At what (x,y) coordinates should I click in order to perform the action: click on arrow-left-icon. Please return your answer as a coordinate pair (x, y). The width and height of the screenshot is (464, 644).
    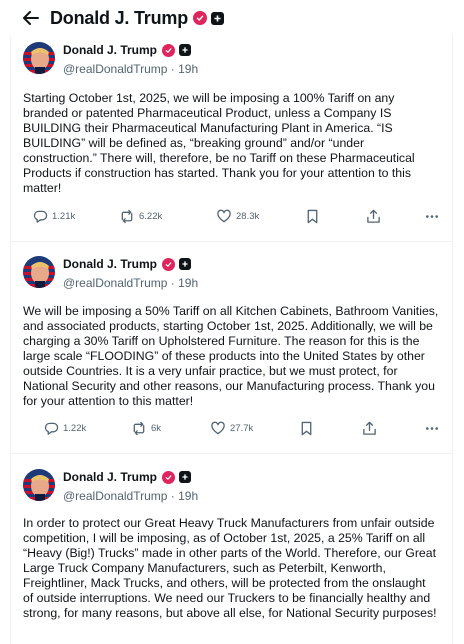
    Looking at the image, I should click on (31, 18).